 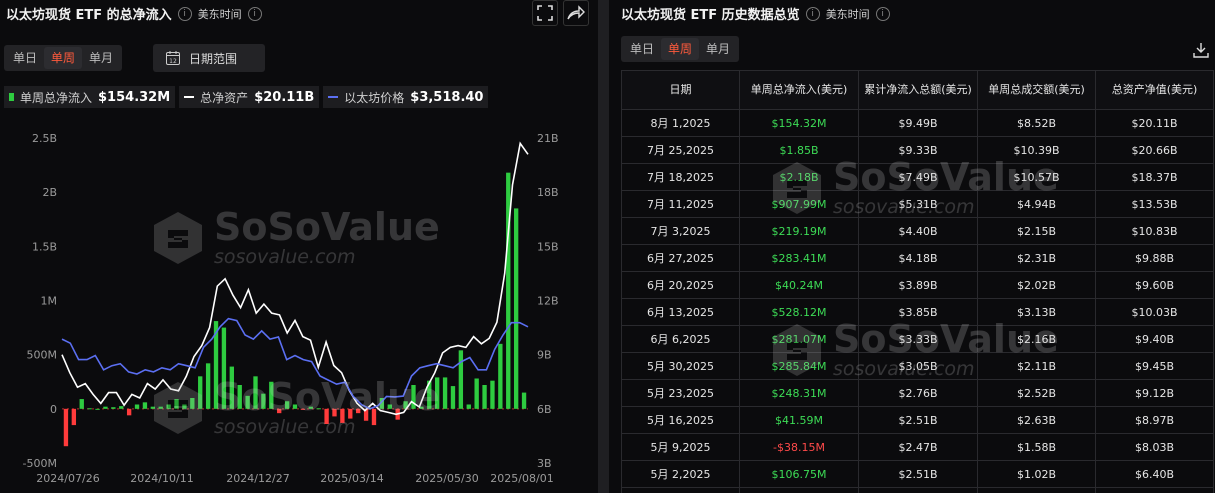 I want to click on table-cell: $8.52B, so click(x=1036, y=123).